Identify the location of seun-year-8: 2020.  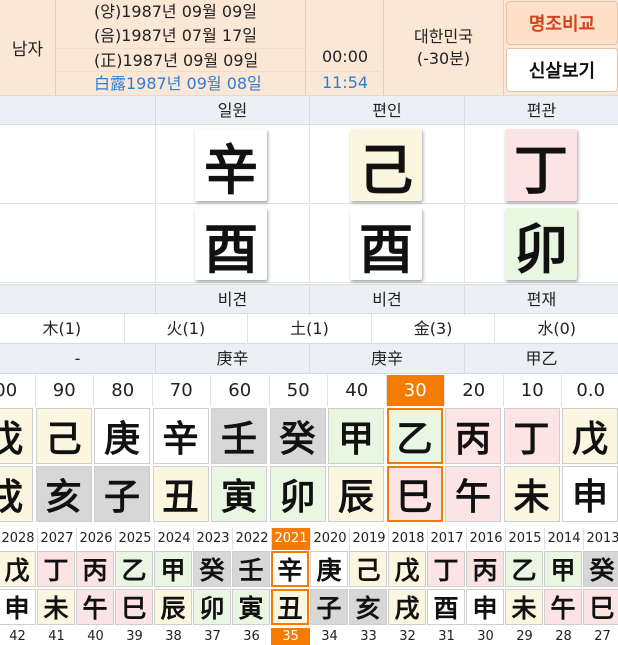
(329, 539).